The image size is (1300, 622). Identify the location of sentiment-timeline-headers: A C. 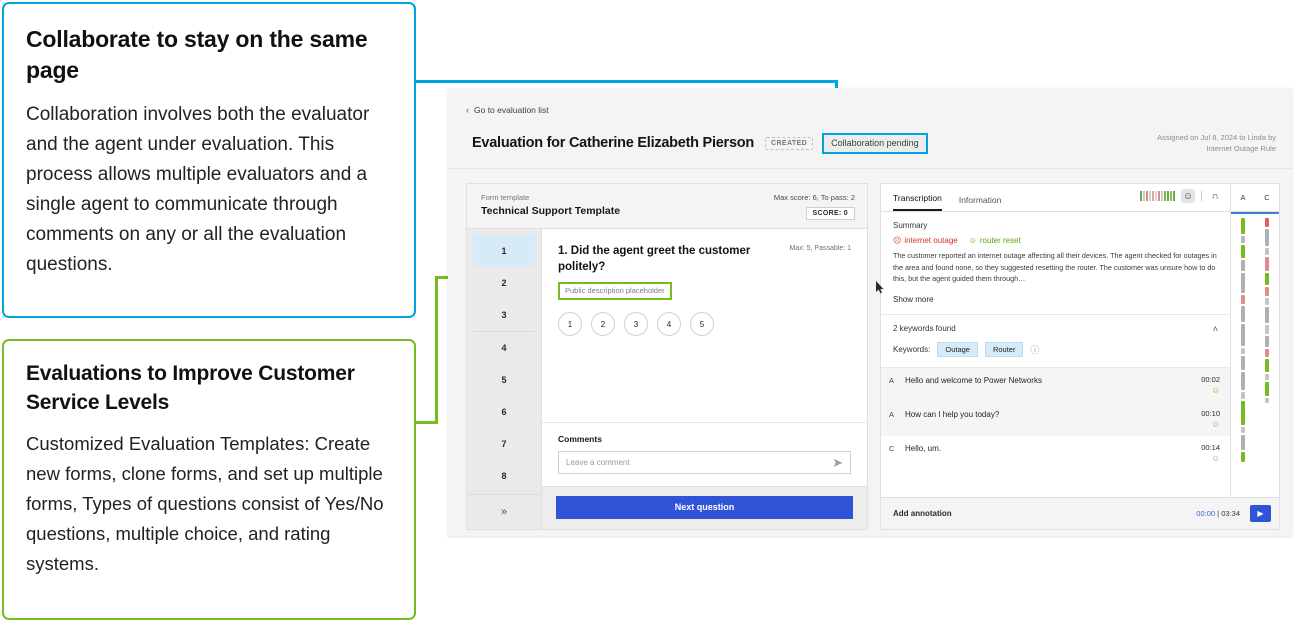
(1255, 198).